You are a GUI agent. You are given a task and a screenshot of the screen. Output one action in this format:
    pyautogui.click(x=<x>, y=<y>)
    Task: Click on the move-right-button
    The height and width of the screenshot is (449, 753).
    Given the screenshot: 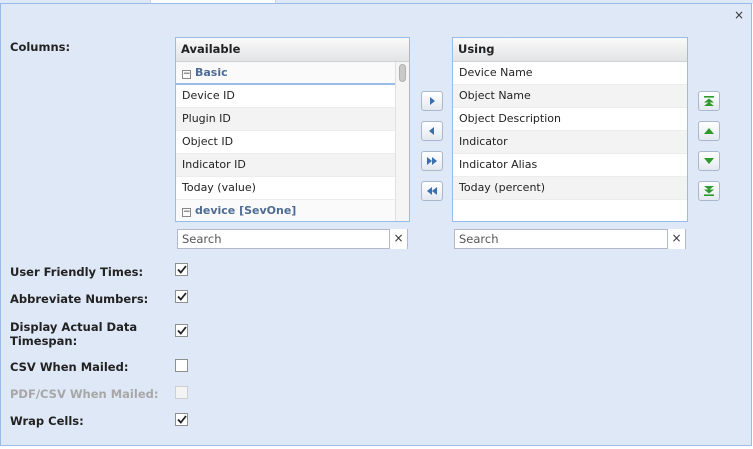 What is the action you would take?
    pyautogui.click(x=432, y=101)
    